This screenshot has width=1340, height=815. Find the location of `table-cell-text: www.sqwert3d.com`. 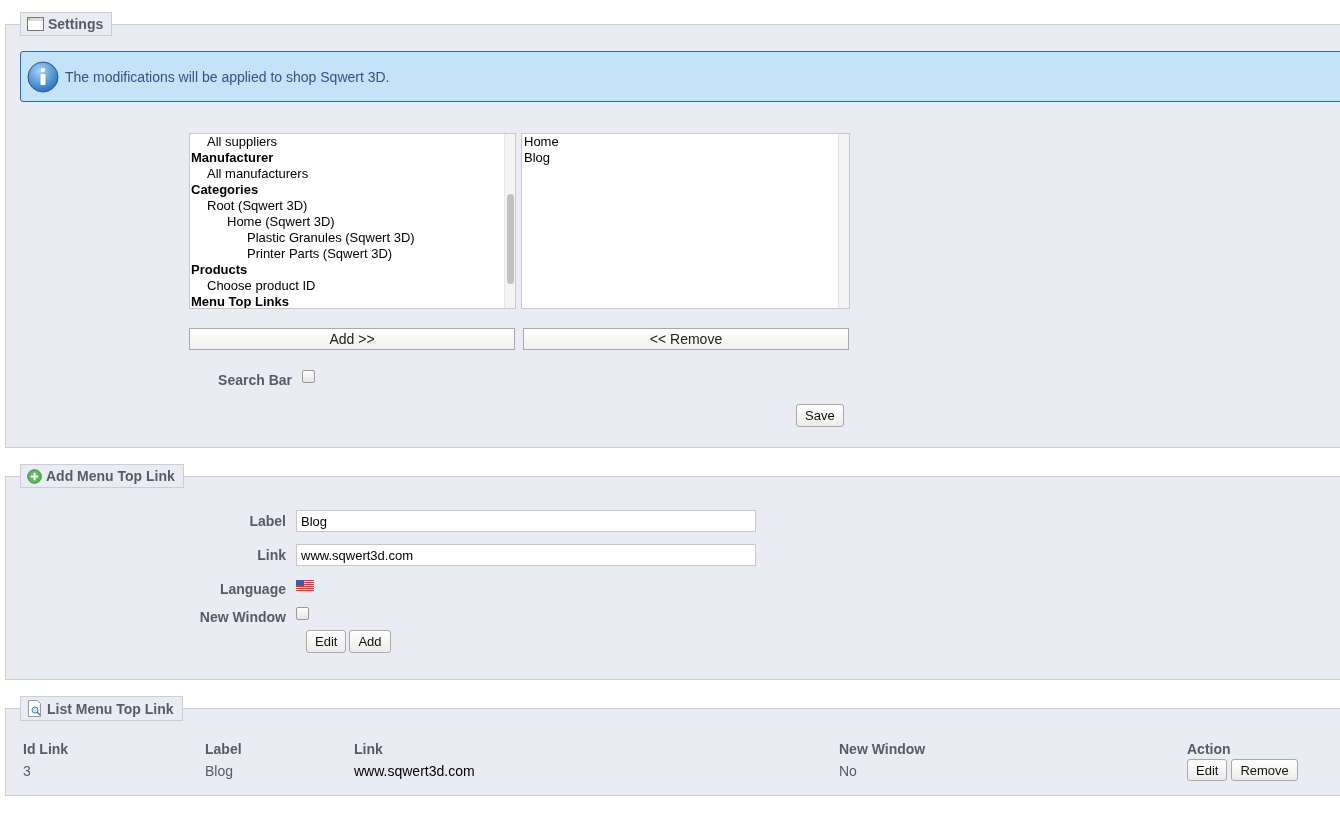

table-cell-text: www.sqwert3d.com is located at coordinates (415, 772).